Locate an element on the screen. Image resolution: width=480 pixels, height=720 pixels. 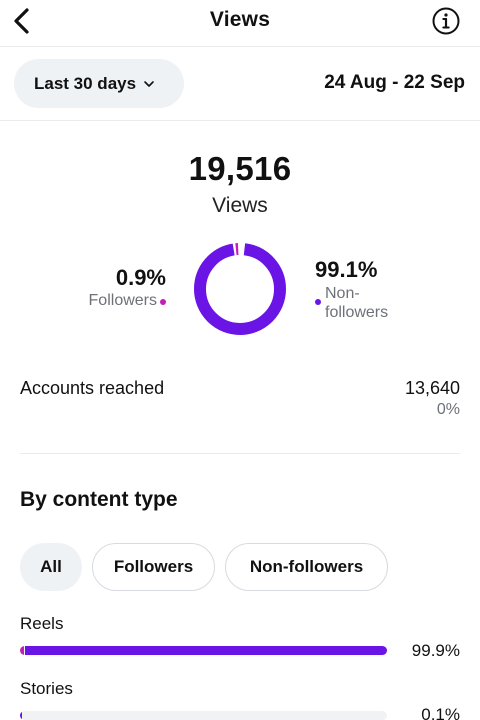
views-donut-chart is located at coordinates (240, 289).